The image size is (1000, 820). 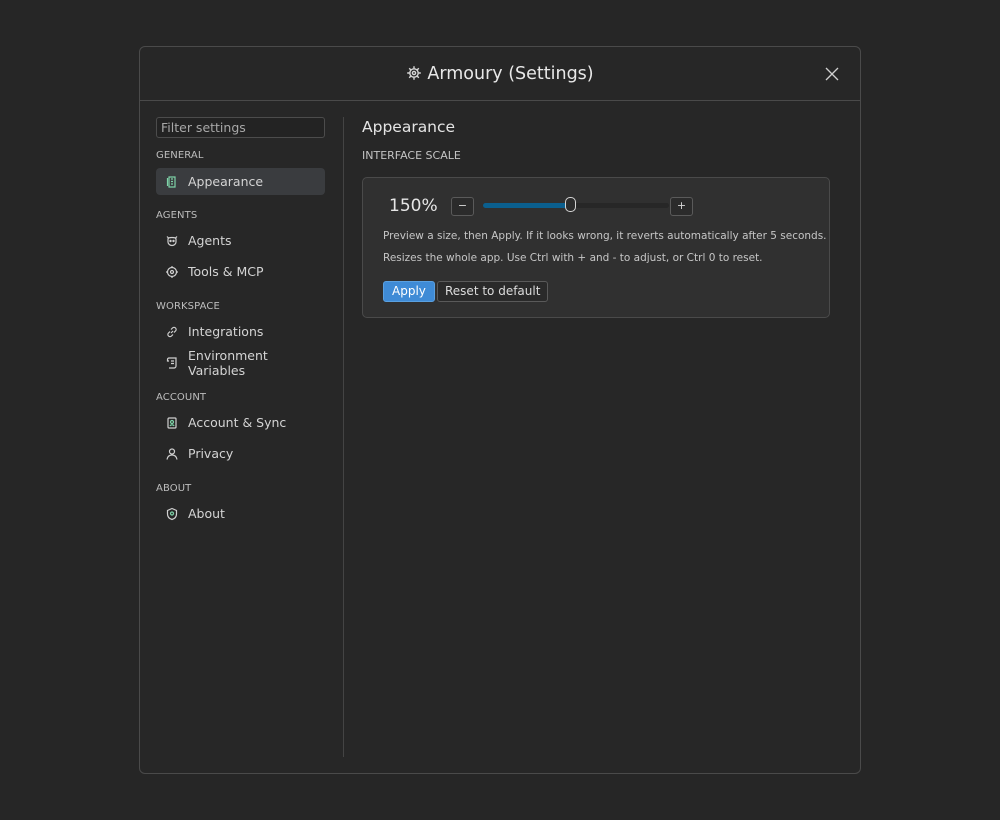 I want to click on slider-fill, so click(x=526, y=205).